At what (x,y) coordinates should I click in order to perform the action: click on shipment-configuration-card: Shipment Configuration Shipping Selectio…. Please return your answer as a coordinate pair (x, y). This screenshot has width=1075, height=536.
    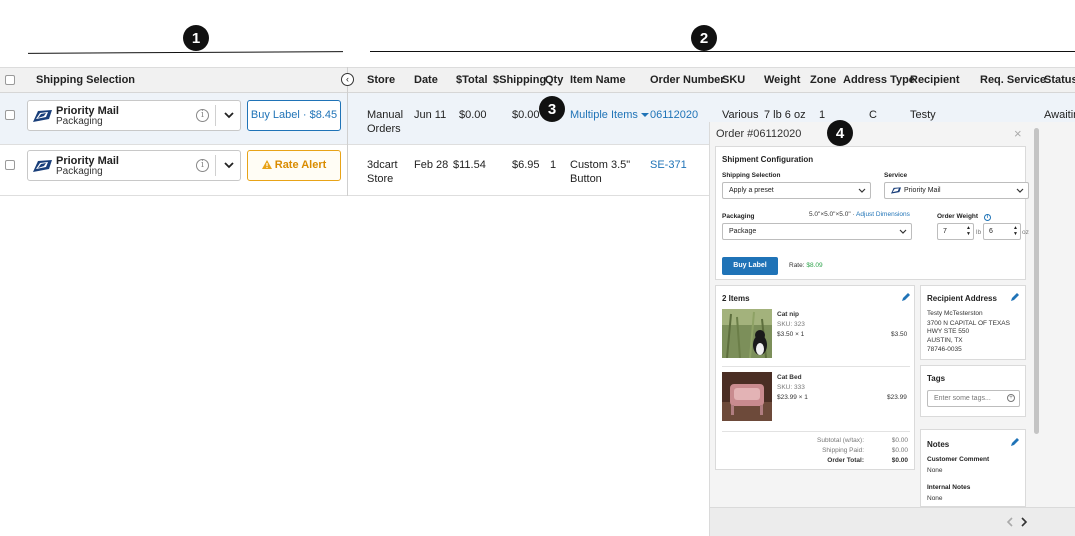
    Looking at the image, I should click on (872, 213).